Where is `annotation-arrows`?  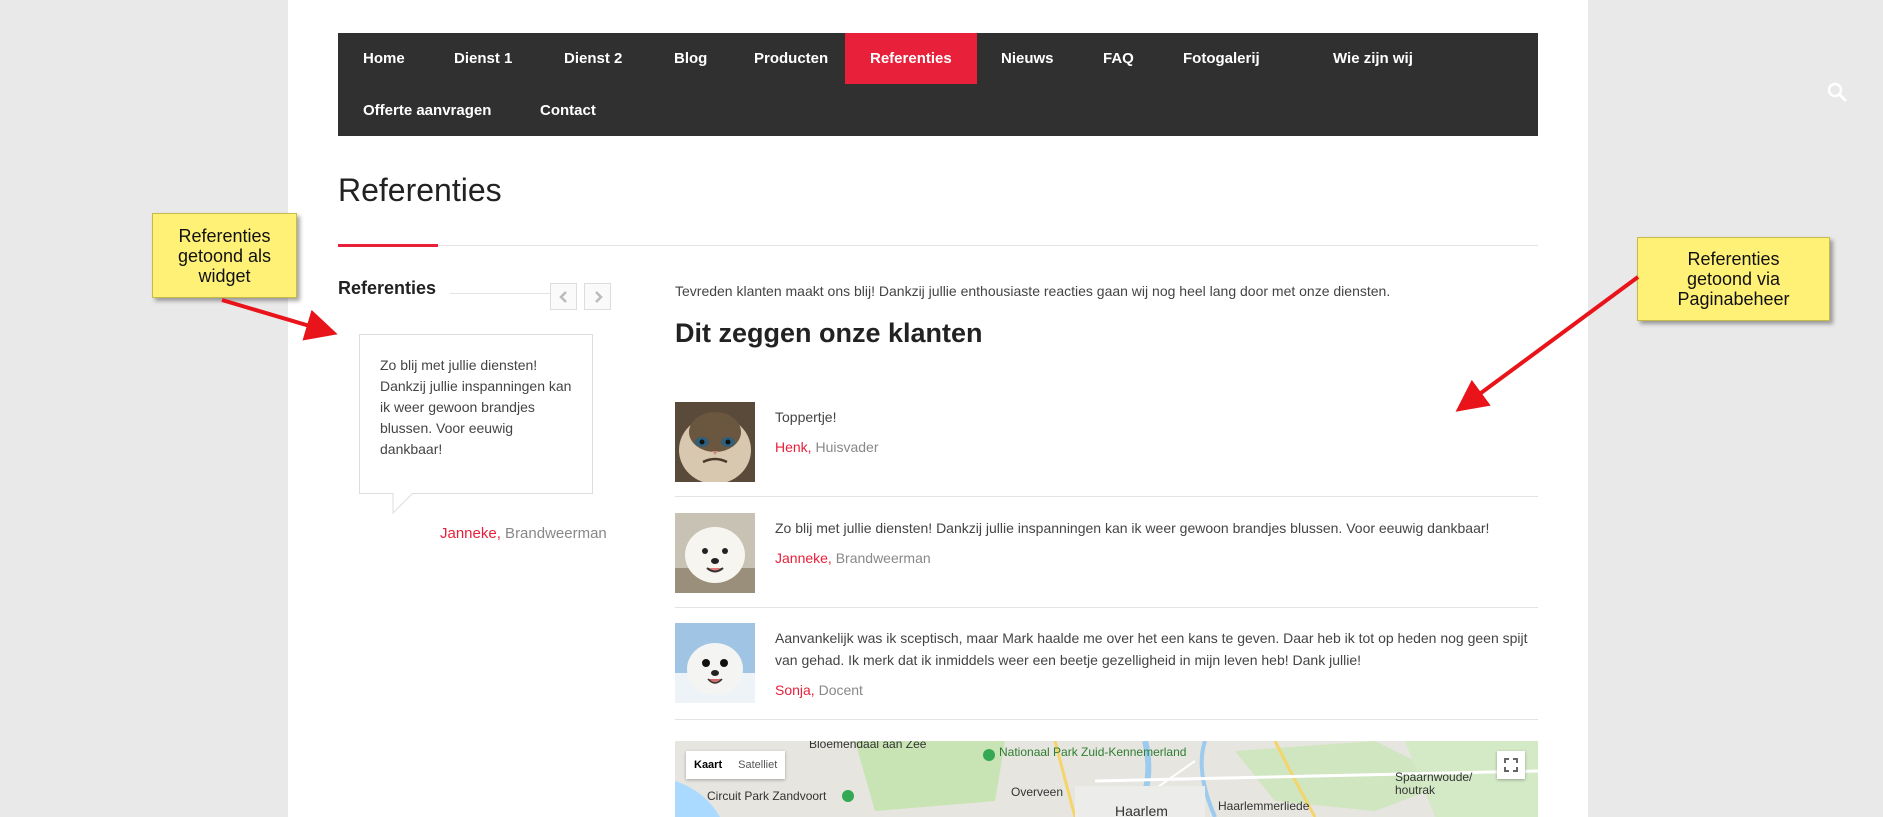 annotation-arrows is located at coordinates (930, 343).